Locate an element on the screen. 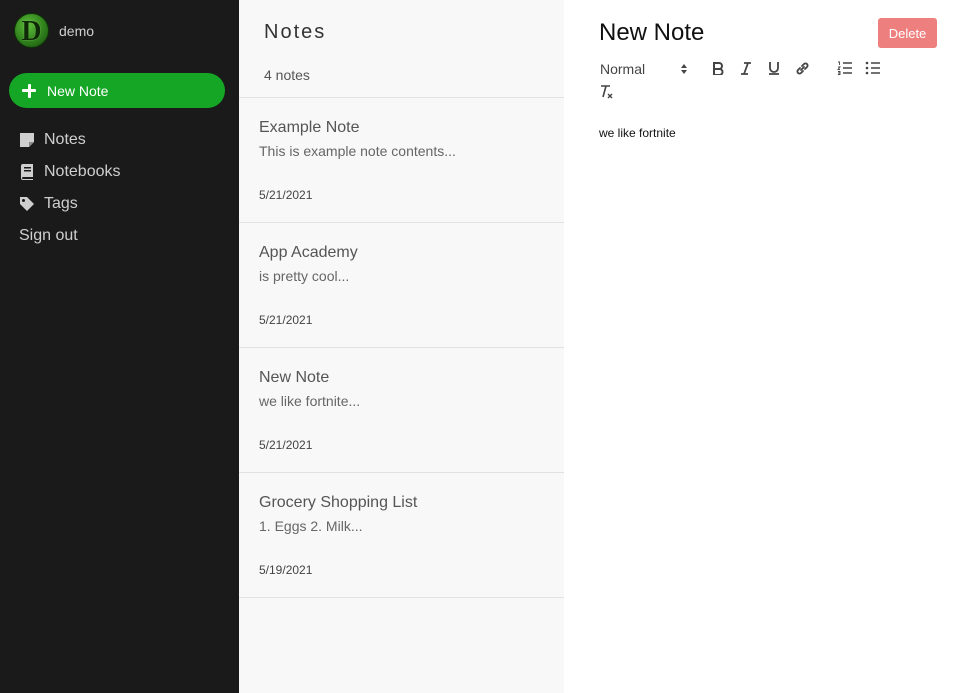 The width and height of the screenshot is (957, 693). clear-format-button is located at coordinates (607, 92).